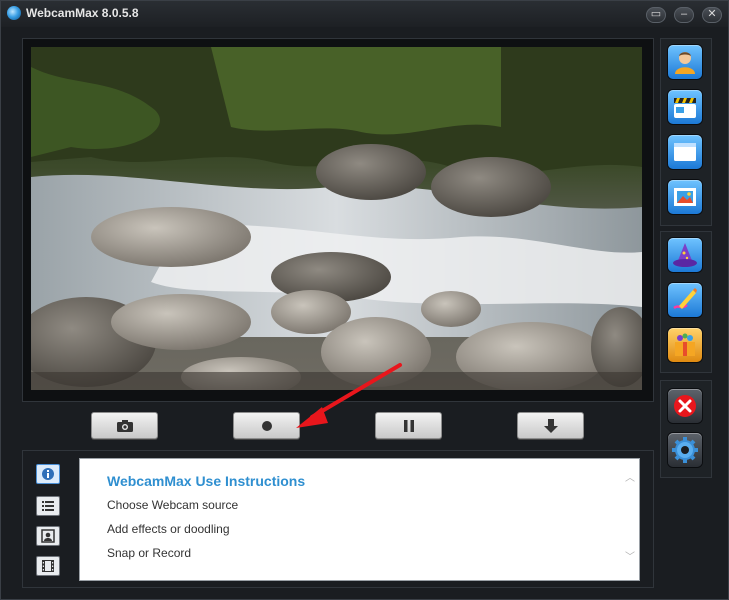 The width and height of the screenshot is (729, 600). I want to click on portrait-icon, so click(48, 536).